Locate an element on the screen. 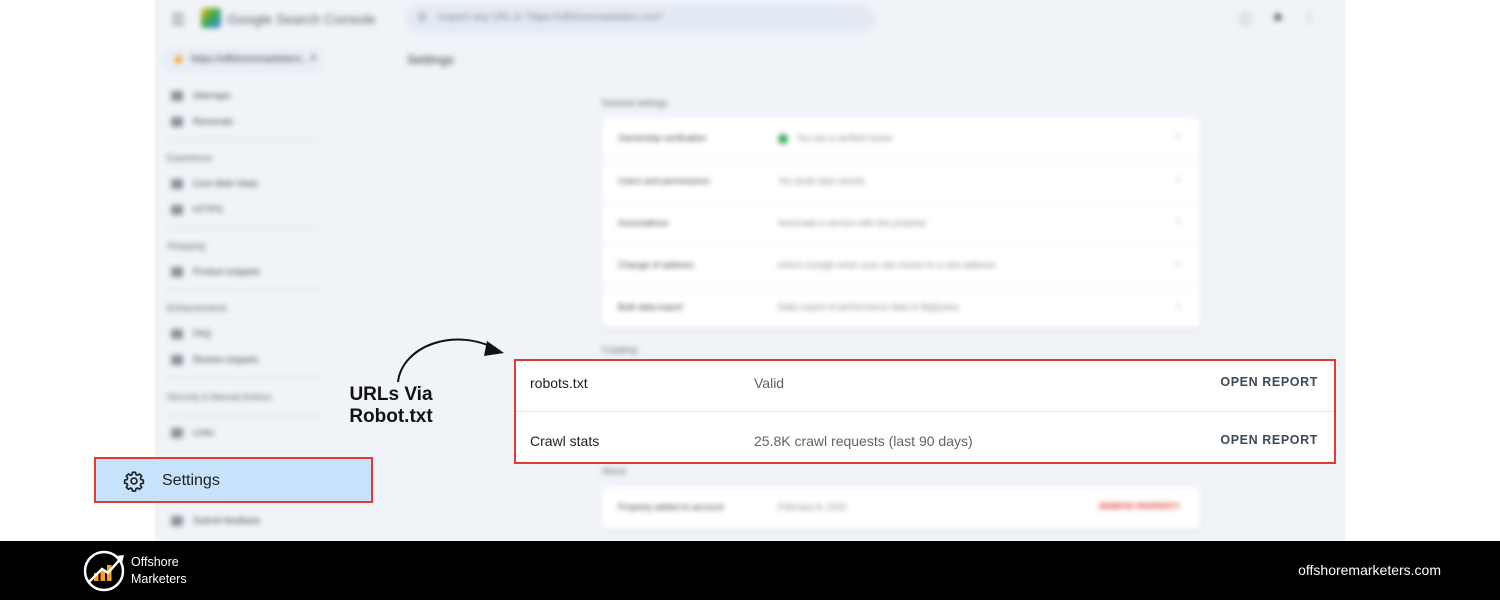 Image resolution: width=1500 pixels, height=600 pixels. account-icon: ☻ is located at coordinates (1278, 16).